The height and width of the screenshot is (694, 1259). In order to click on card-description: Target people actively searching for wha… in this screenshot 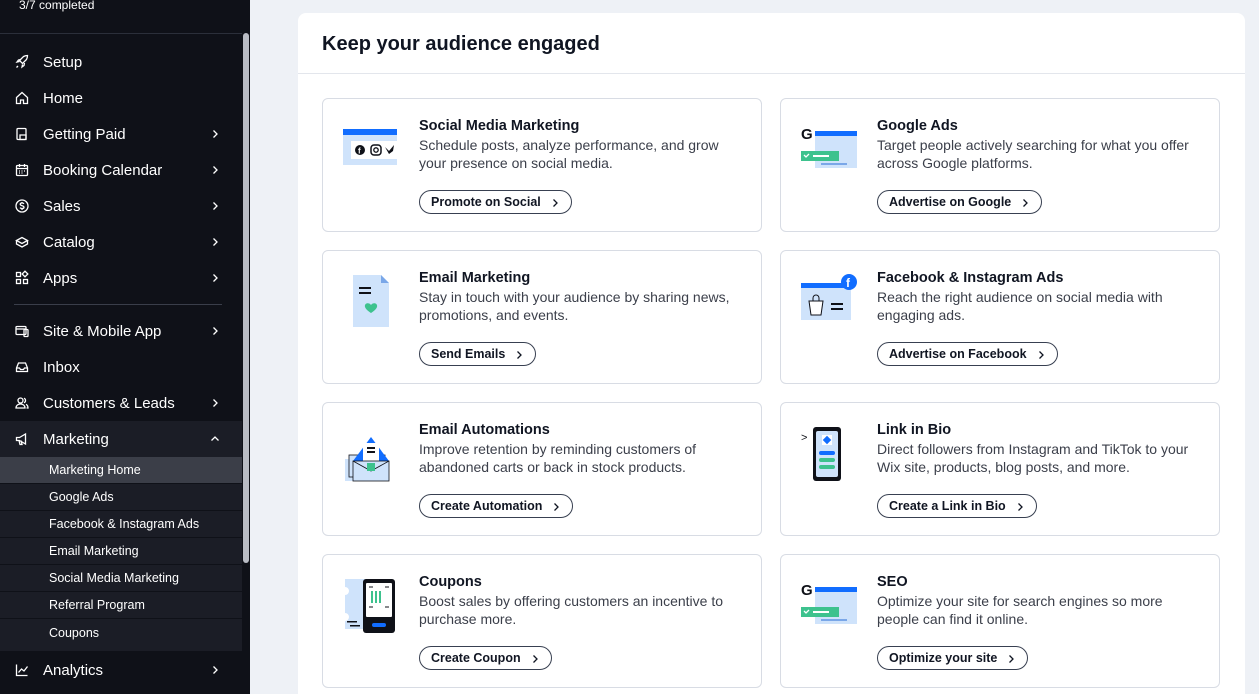, I will do `click(1033, 154)`.